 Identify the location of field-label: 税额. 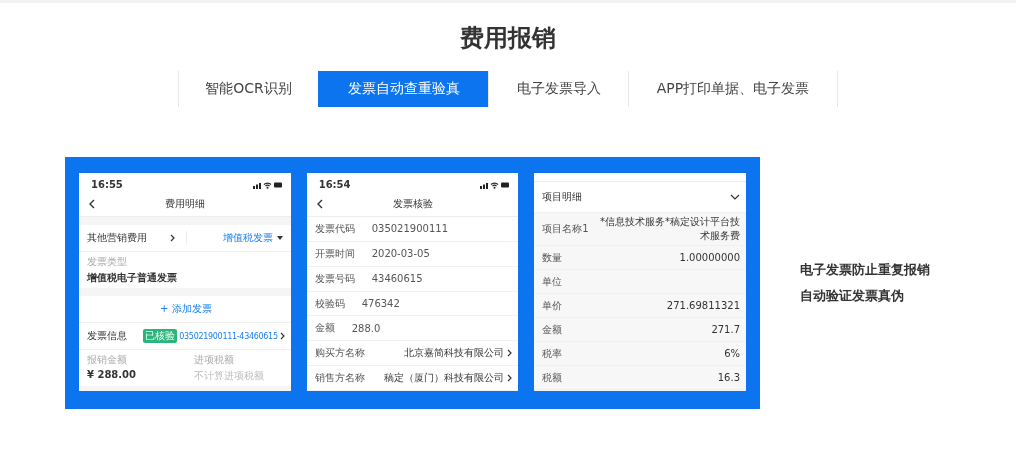
(552, 377).